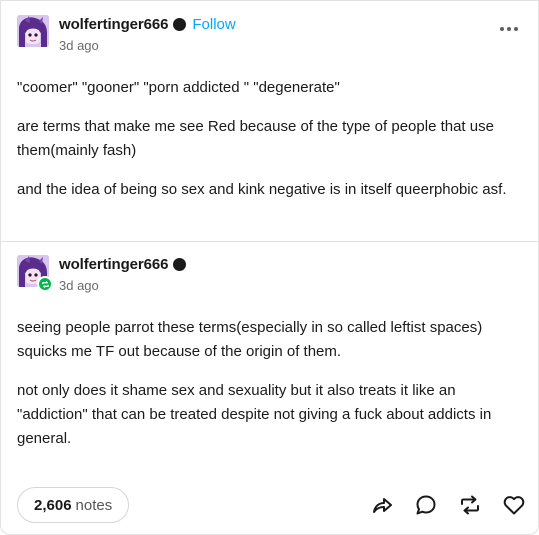 This screenshot has width=539, height=535. I want to click on author-row: wolfertinger666 Follow, so click(147, 24).